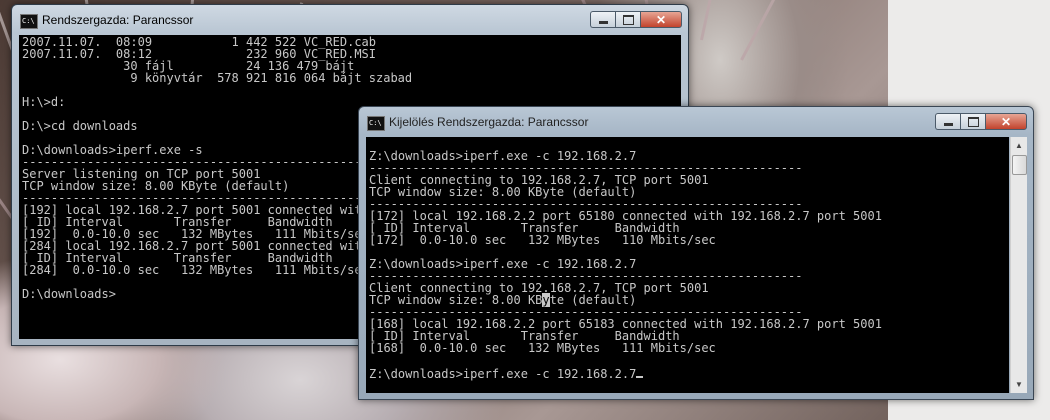 The height and width of the screenshot is (420, 1050). What do you see at coordinates (489, 122) in the screenshot?
I see `window-title: Kijelölés Rendszergazda: Parancssor` at bounding box center [489, 122].